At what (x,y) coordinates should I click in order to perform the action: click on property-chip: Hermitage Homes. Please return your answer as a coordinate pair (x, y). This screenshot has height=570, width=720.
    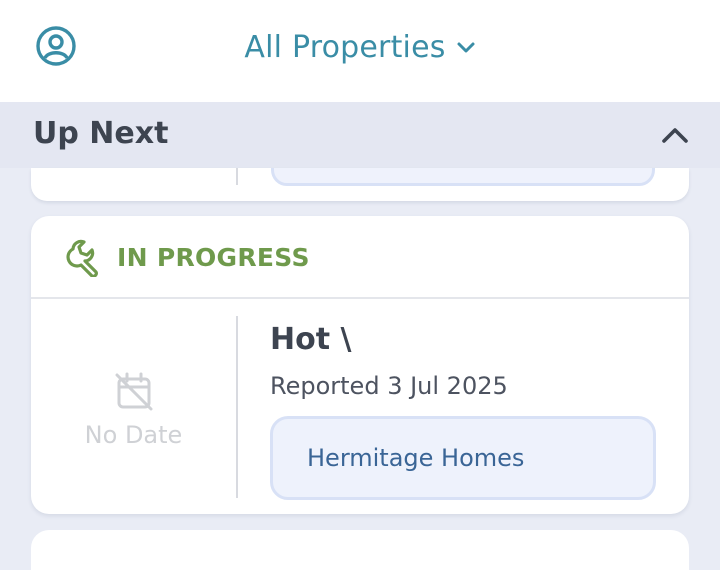
    Looking at the image, I should click on (463, 458).